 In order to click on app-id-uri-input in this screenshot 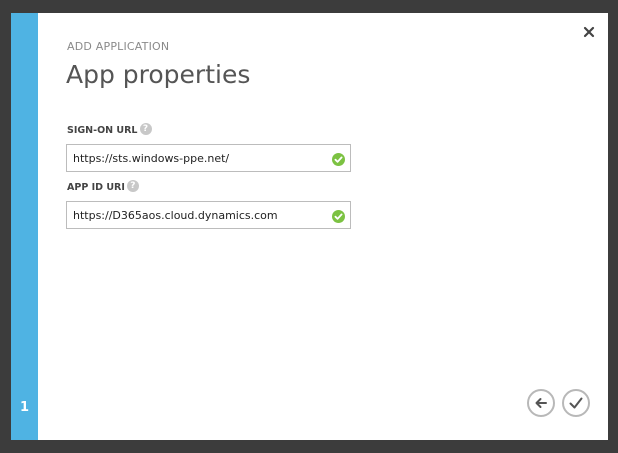, I will do `click(197, 215)`.